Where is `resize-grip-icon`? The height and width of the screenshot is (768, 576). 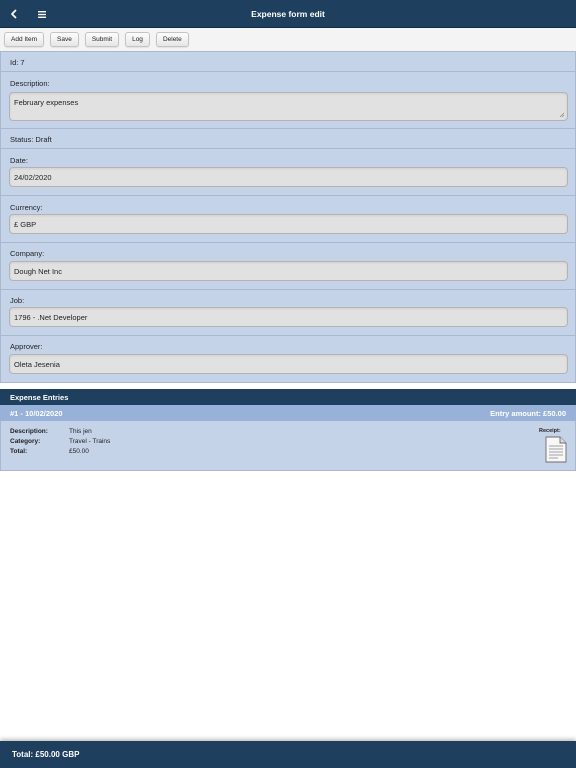 resize-grip-icon is located at coordinates (562, 115).